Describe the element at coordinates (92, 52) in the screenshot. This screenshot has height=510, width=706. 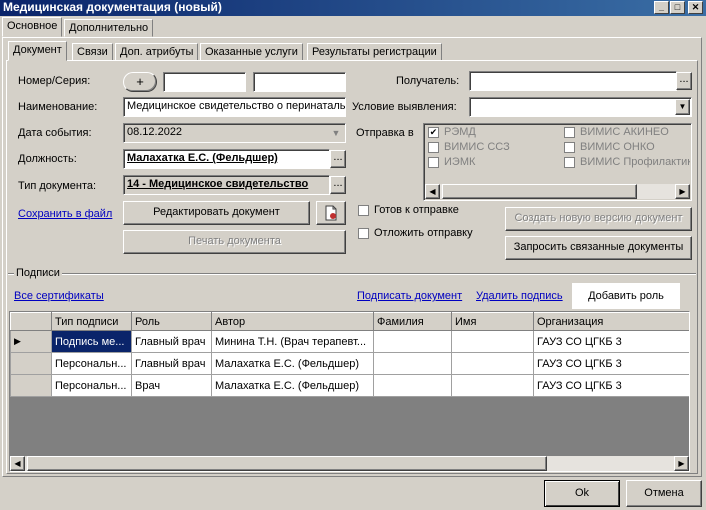
I see `tab-links: Связи` at that location.